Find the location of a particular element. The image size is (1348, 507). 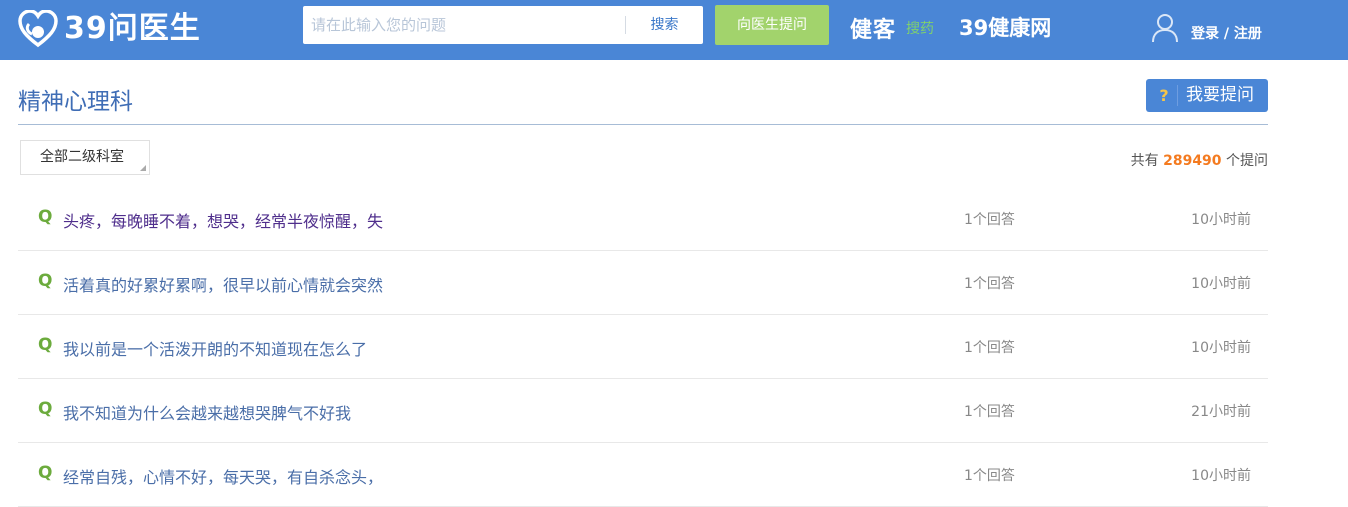

ask-button-divider is located at coordinates (1177, 95).